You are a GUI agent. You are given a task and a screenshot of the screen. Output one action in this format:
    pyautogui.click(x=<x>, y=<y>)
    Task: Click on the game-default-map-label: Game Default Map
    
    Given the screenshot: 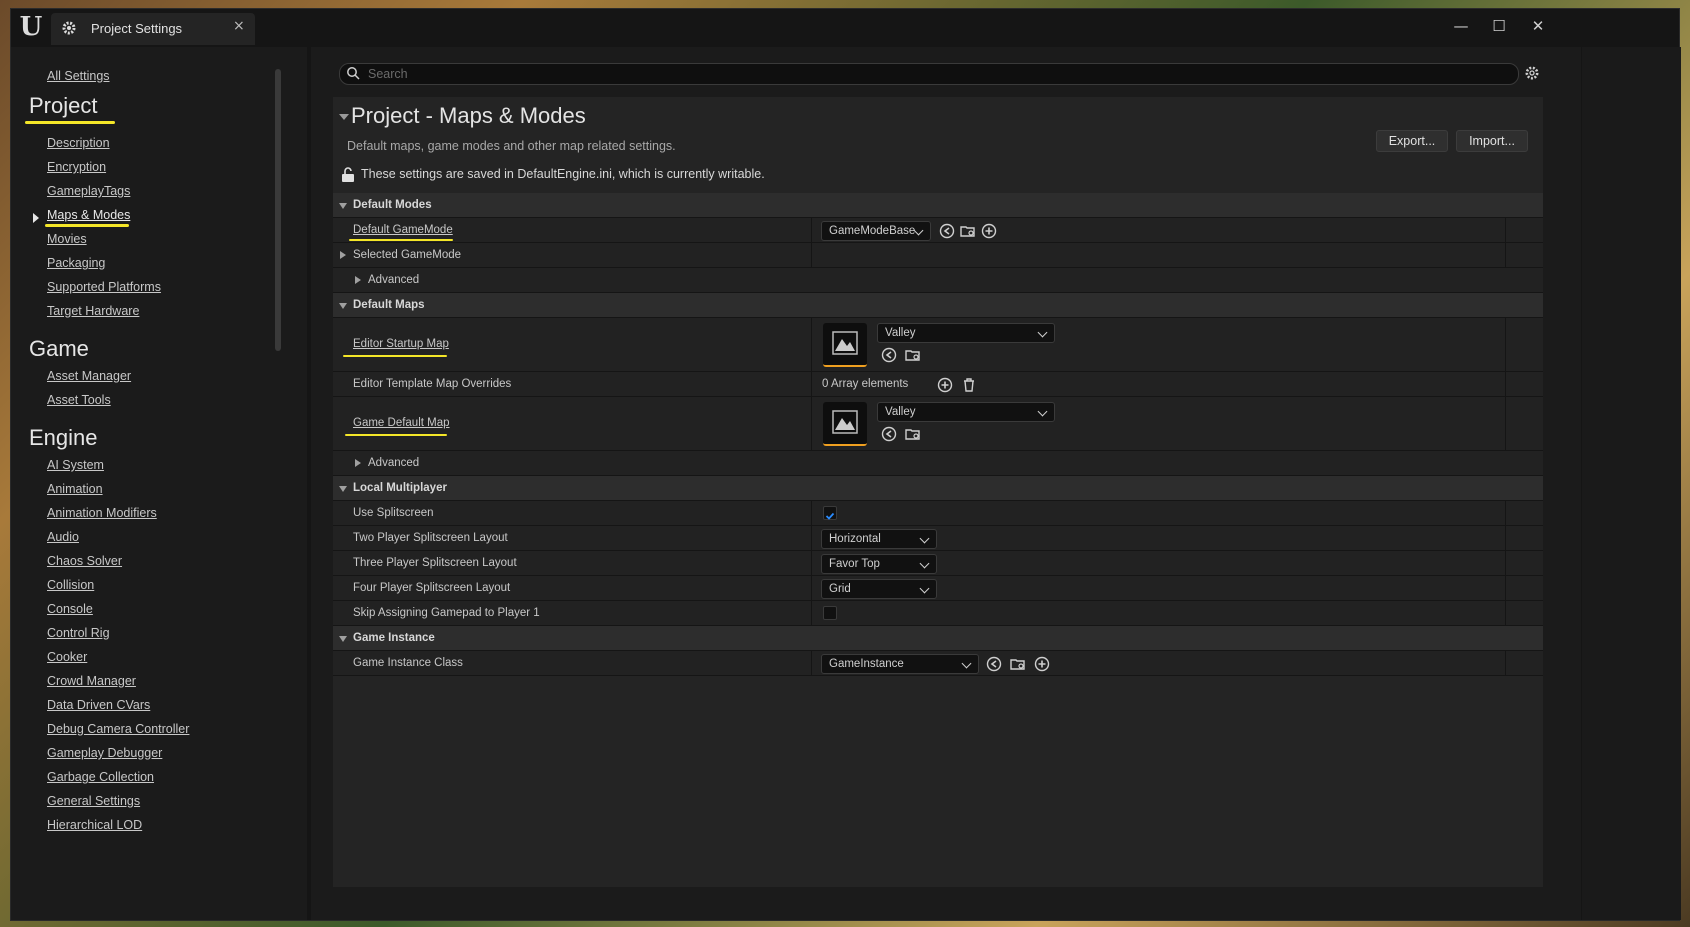 What is the action you would take?
    pyautogui.click(x=401, y=423)
    